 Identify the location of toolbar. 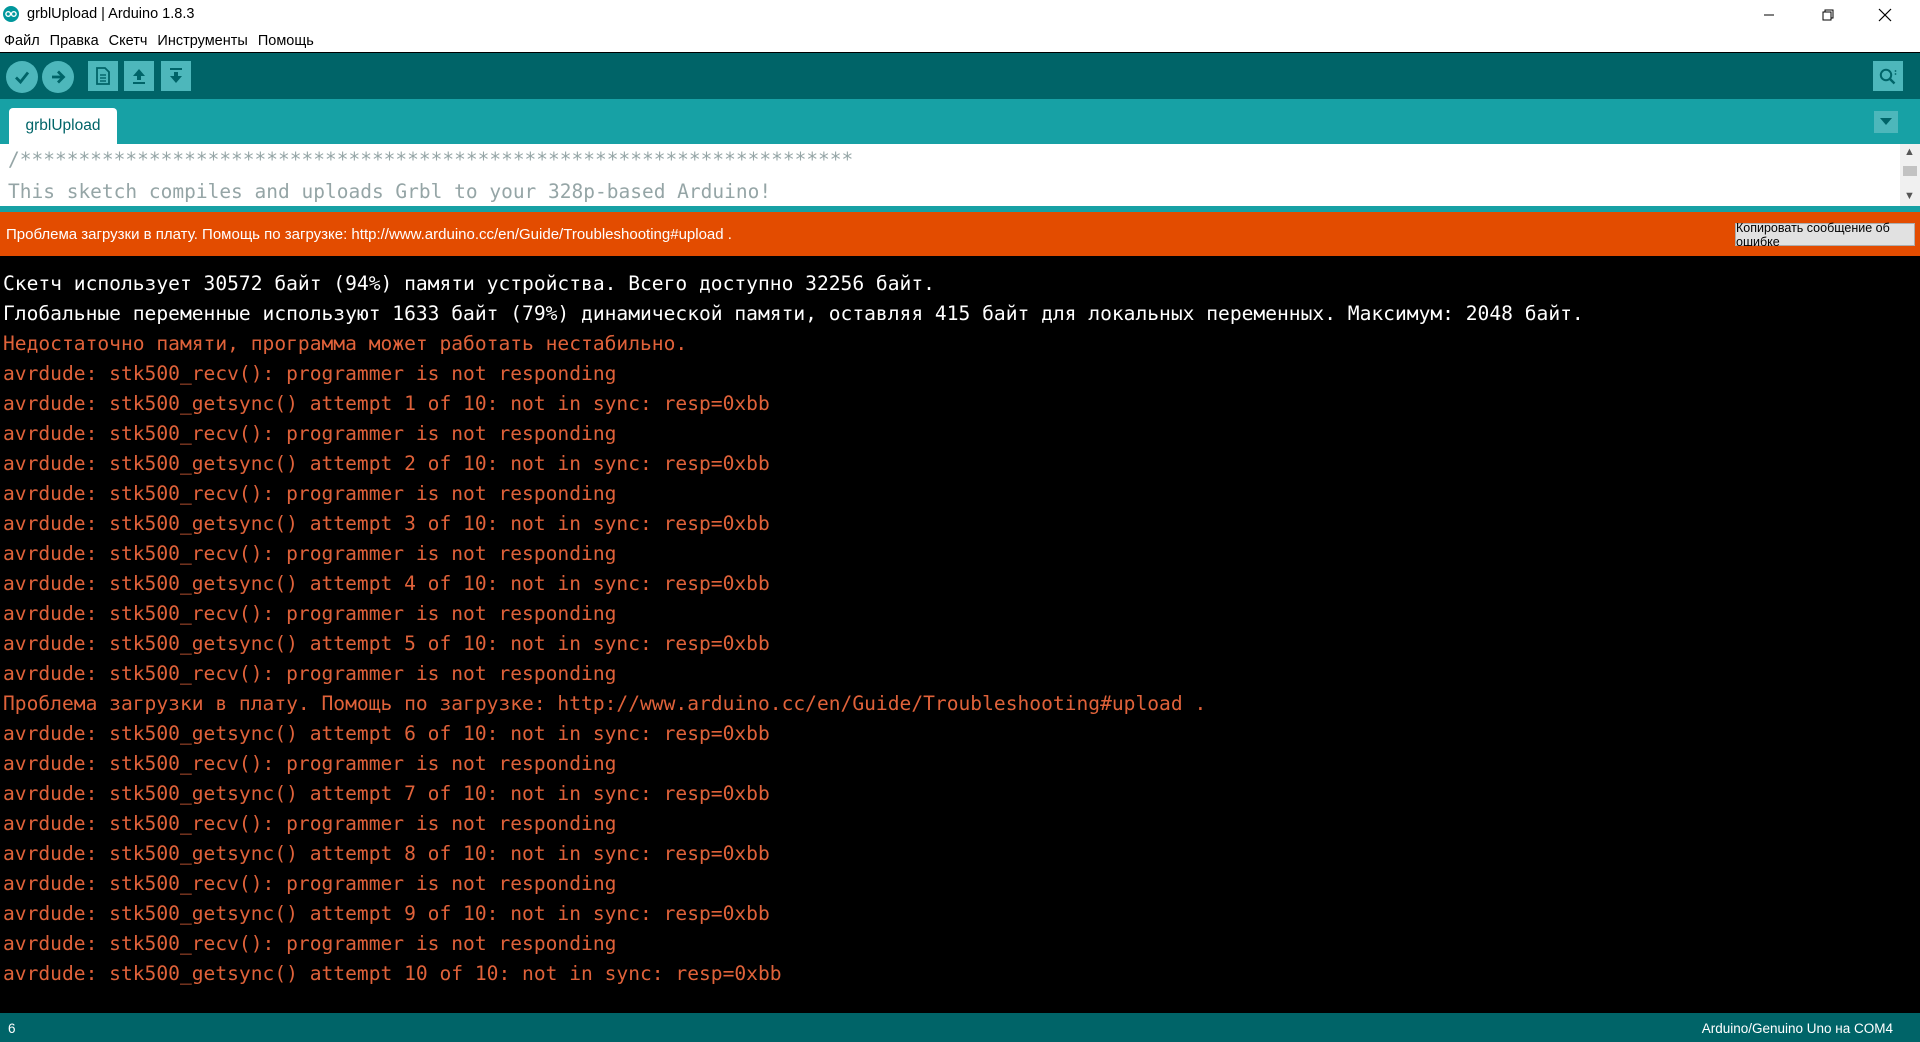
(960, 76).